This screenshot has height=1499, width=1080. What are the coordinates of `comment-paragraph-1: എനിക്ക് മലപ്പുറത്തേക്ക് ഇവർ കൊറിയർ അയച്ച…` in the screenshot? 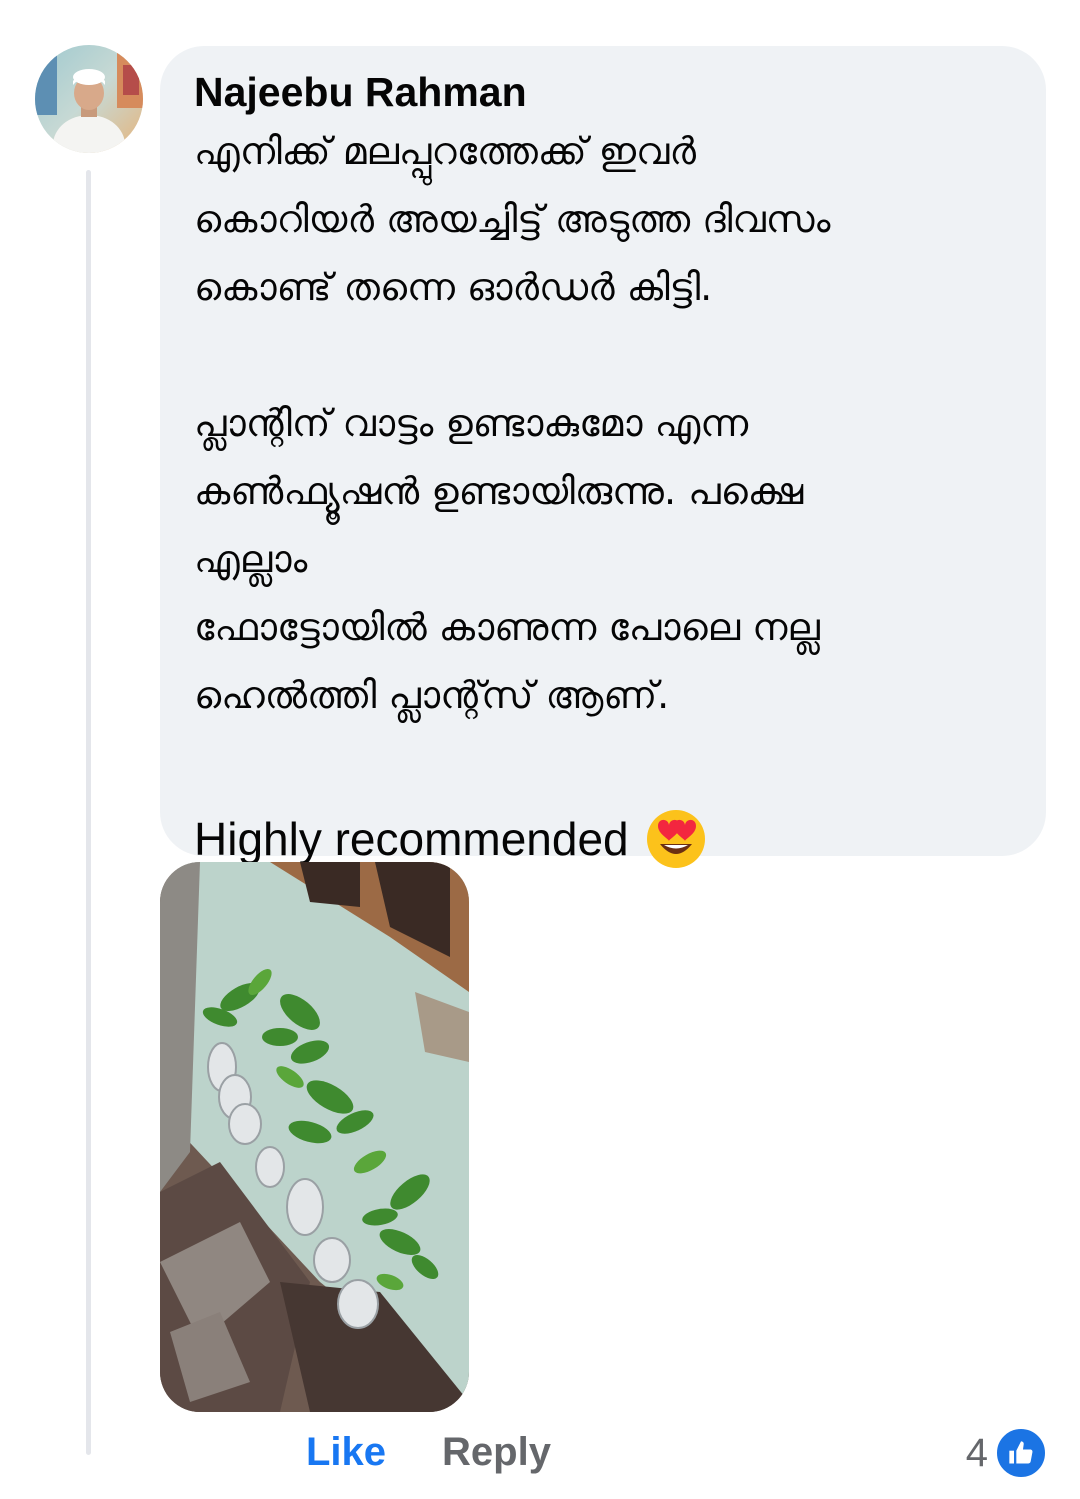 It's located at (605, 219).